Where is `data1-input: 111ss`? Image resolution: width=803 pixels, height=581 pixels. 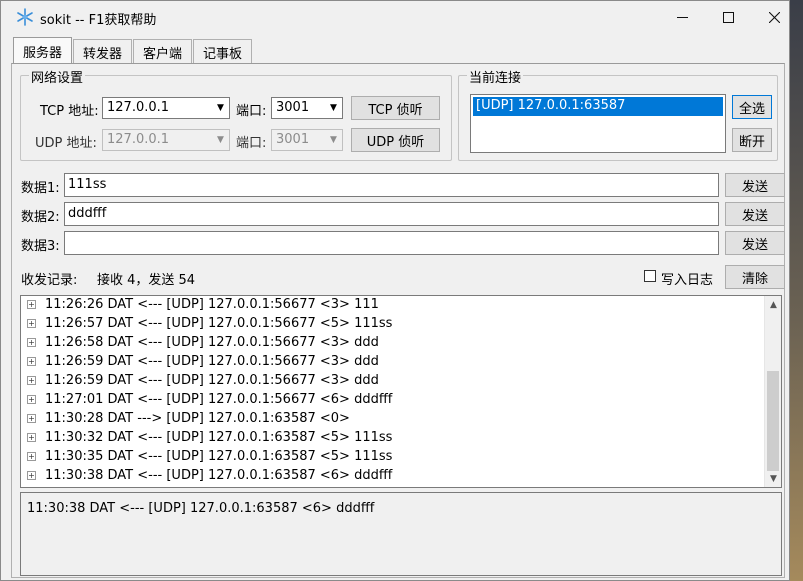 data1-input: 111ss is located at coordinates (391, 185).